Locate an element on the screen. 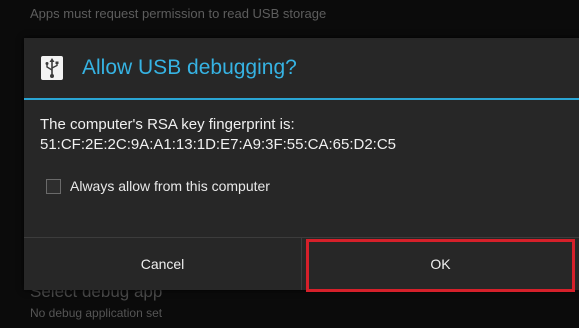  always-allow-label: Always allow from this computer is located at coordinates (170, 186).